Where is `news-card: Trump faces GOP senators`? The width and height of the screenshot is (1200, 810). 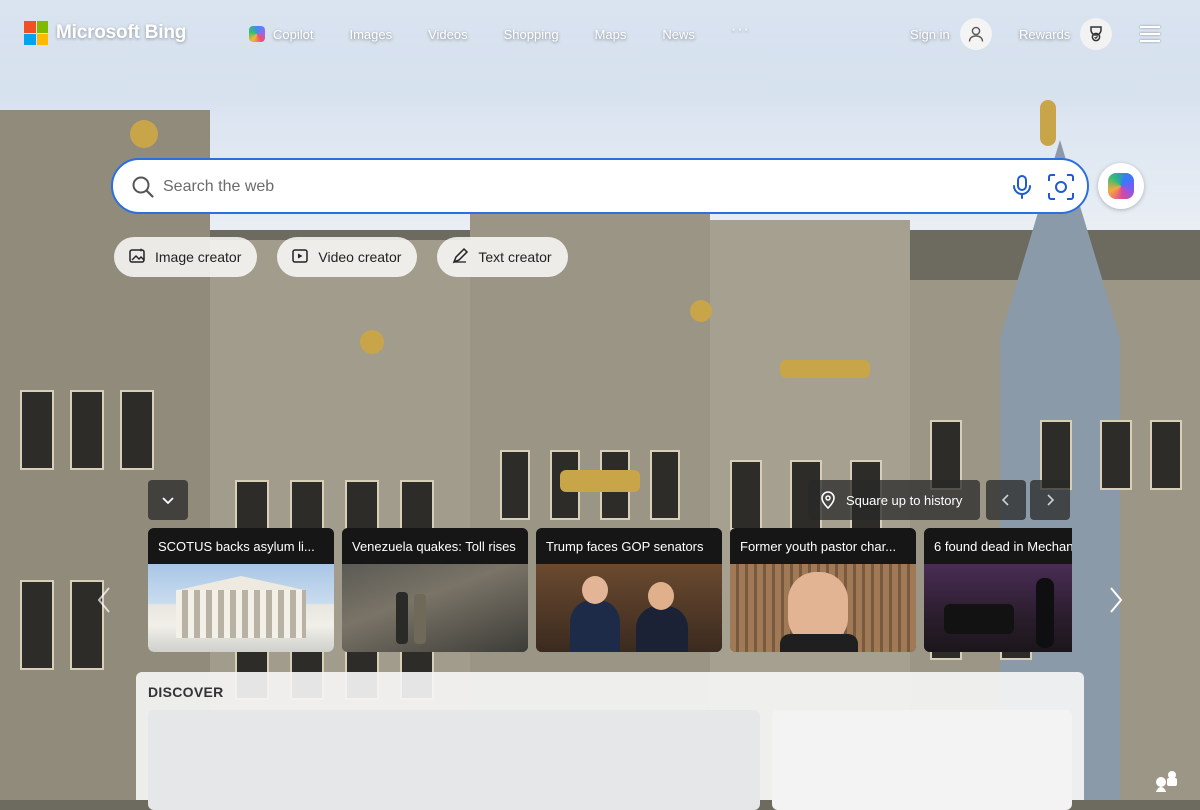 news-card: Trump faces GOP senators is located at coordinates (629, 590).